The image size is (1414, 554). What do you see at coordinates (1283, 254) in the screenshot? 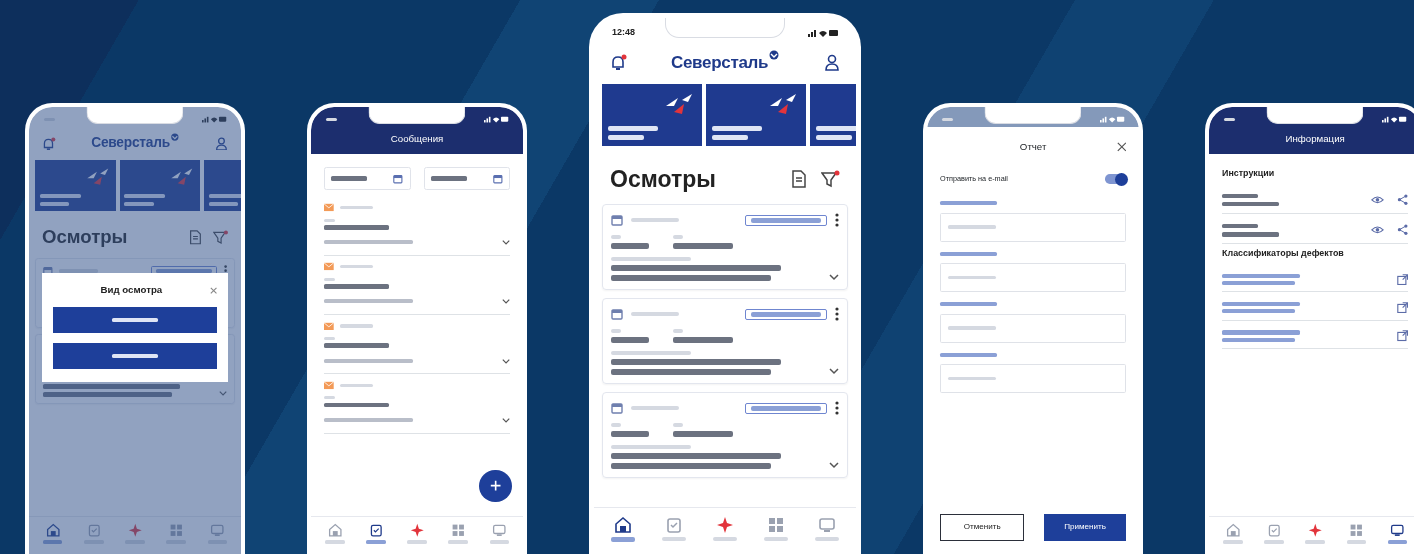
I see `section-title: Классификаторы дефектов` at bounding box center [1283, 254].